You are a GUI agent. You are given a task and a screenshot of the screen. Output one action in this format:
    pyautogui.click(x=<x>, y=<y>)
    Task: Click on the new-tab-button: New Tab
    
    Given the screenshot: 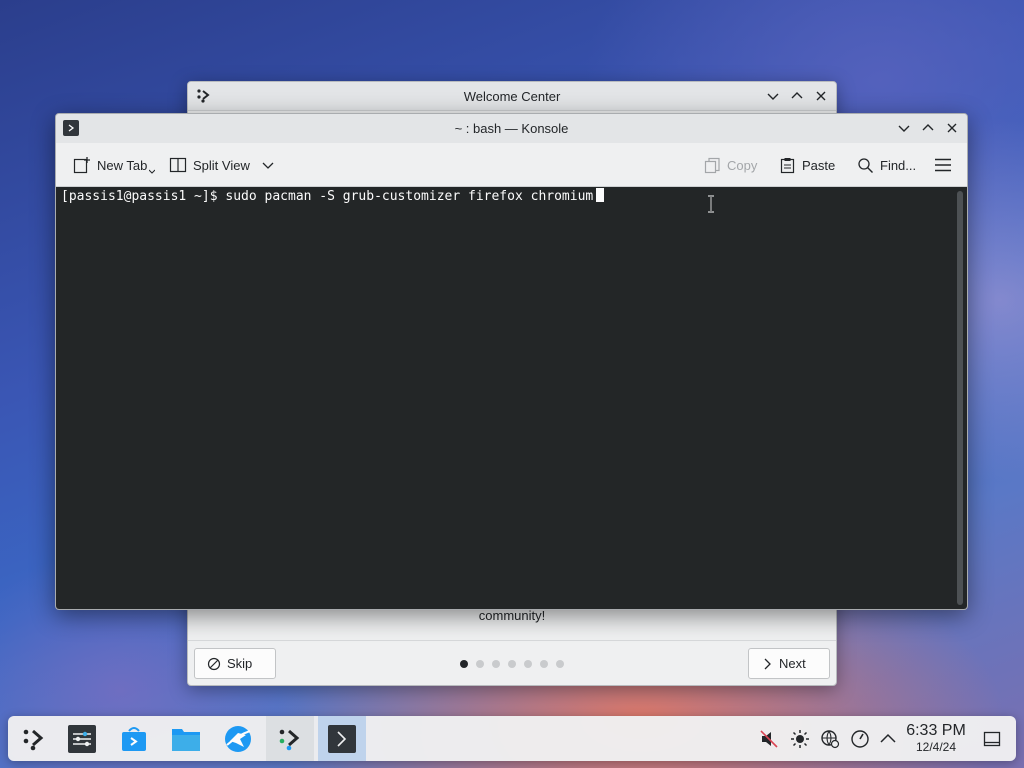 What is the action you would take?
    pyautogui.click(x=114, y=165)
    